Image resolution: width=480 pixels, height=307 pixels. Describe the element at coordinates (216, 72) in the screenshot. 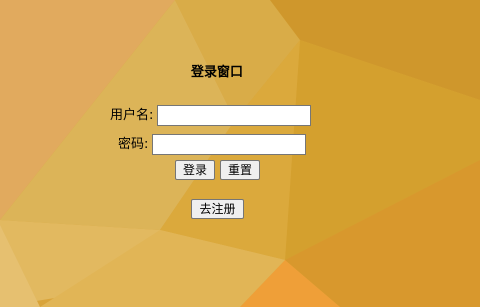

I see `page-title: 登录窗口` at that location.